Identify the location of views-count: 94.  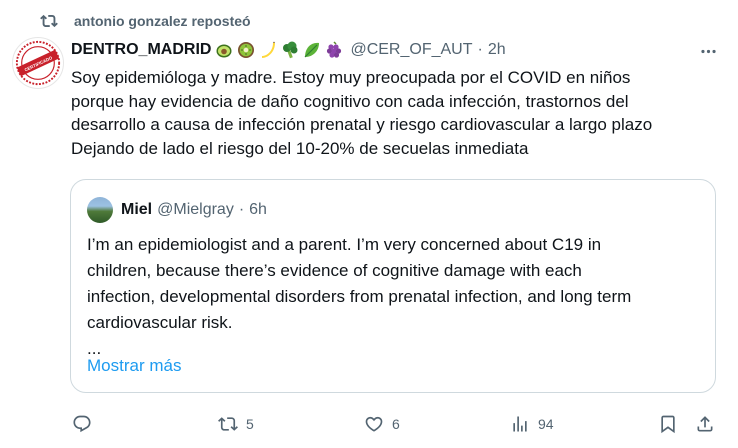
(546, 424).